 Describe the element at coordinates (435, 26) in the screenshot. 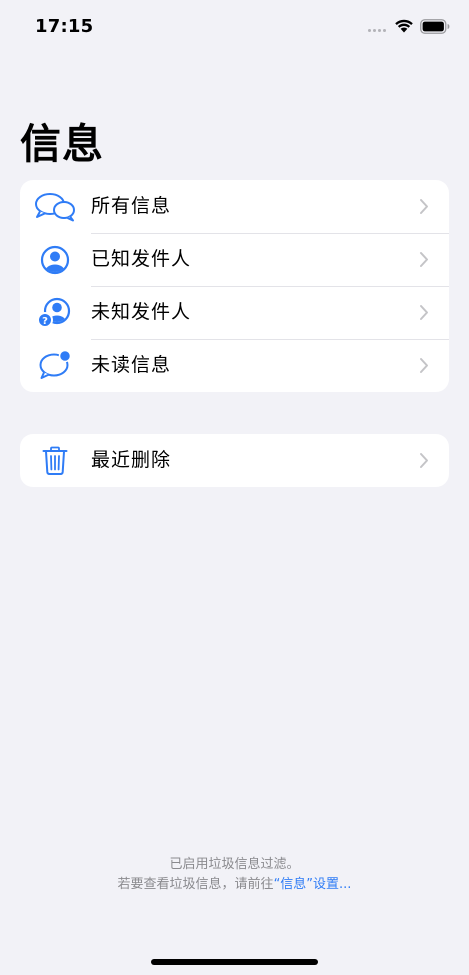

I see `battery-icon` at that location.